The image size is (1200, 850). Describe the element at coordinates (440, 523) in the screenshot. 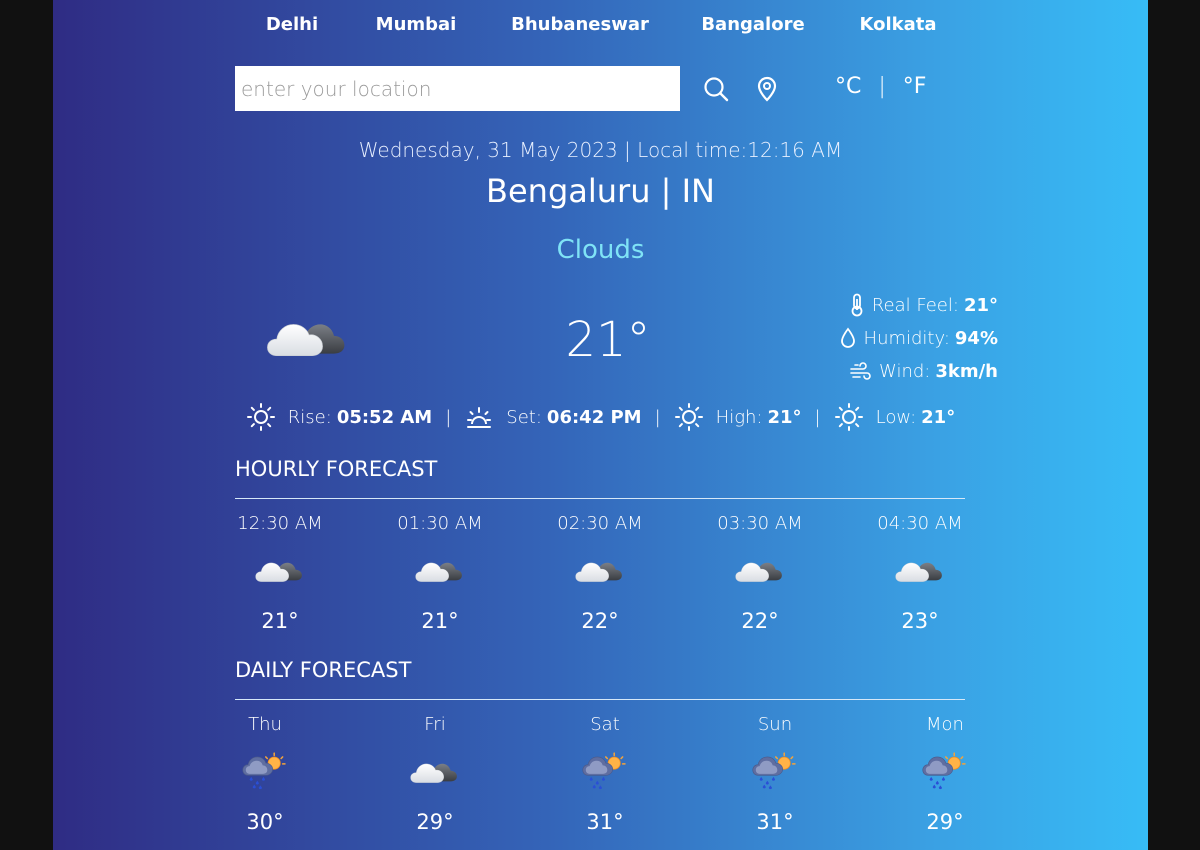

I see `hourly-time: 01:30 AM` at that location.